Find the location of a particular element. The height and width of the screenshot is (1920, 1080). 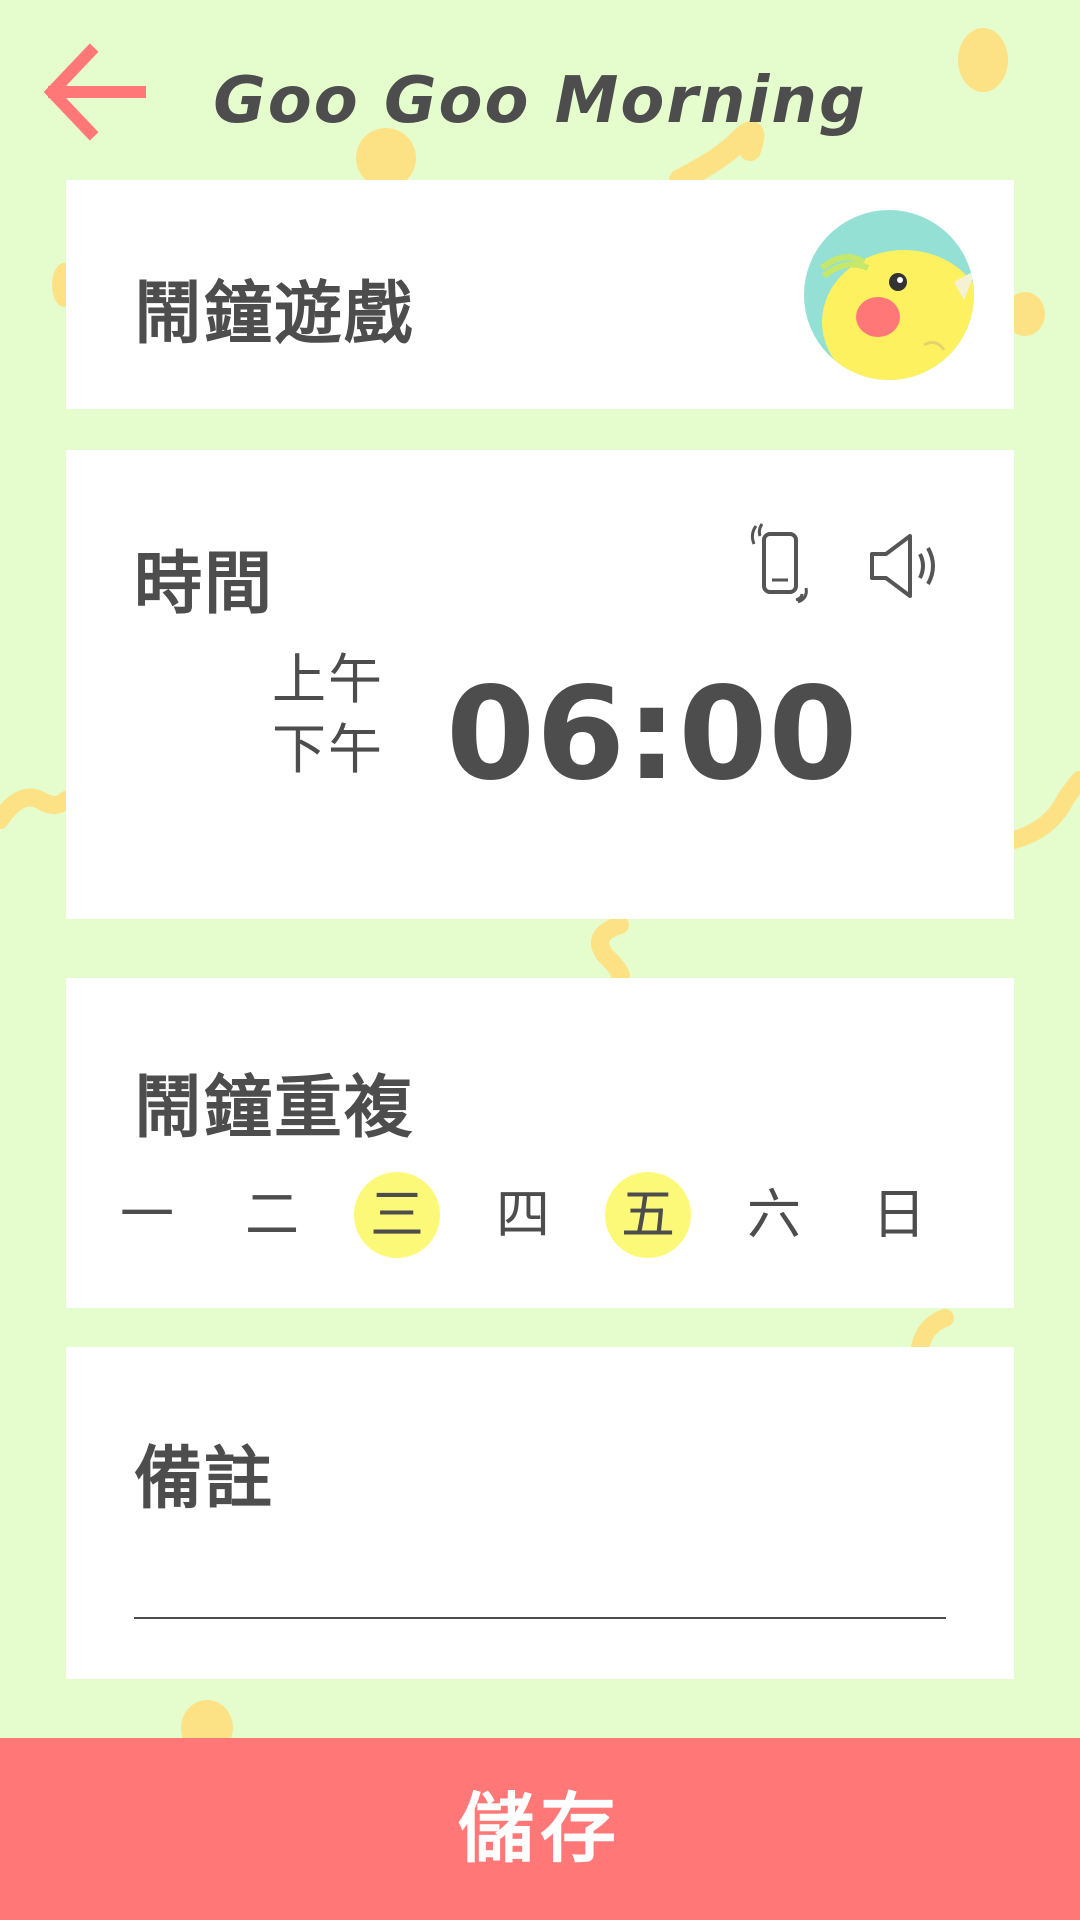

day-thu: 四 is located at coordinates (523, 1215).